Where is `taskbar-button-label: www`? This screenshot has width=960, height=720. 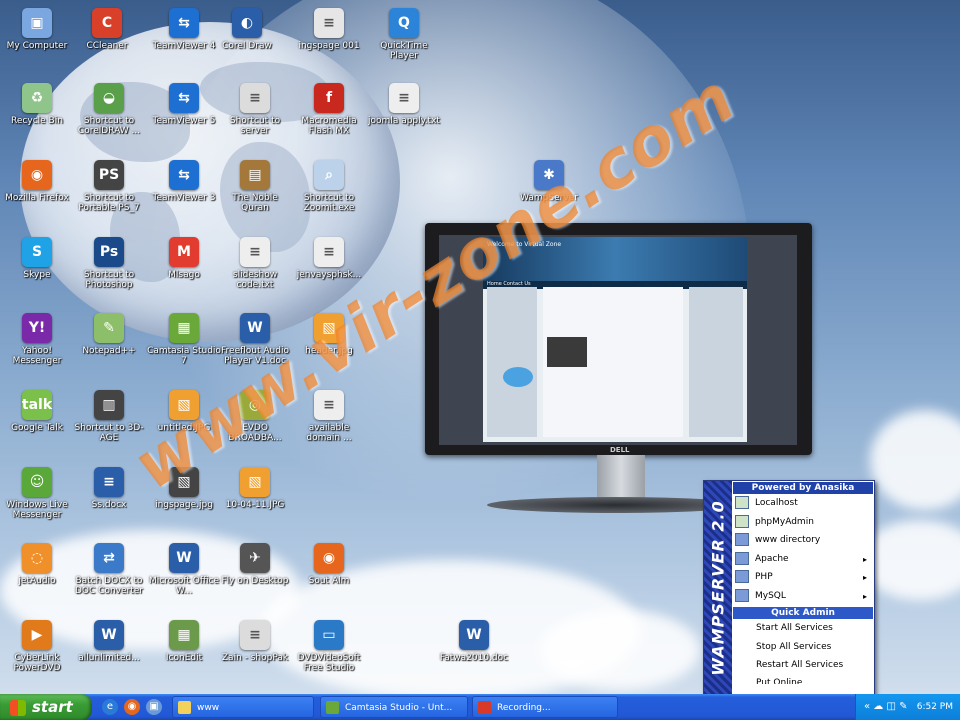 taskbar-button-label: www is located at coordinates (208, 708).